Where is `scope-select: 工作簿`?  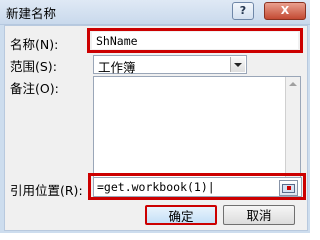
scope-select: 工作簿 is located at coordinates (170, 65).